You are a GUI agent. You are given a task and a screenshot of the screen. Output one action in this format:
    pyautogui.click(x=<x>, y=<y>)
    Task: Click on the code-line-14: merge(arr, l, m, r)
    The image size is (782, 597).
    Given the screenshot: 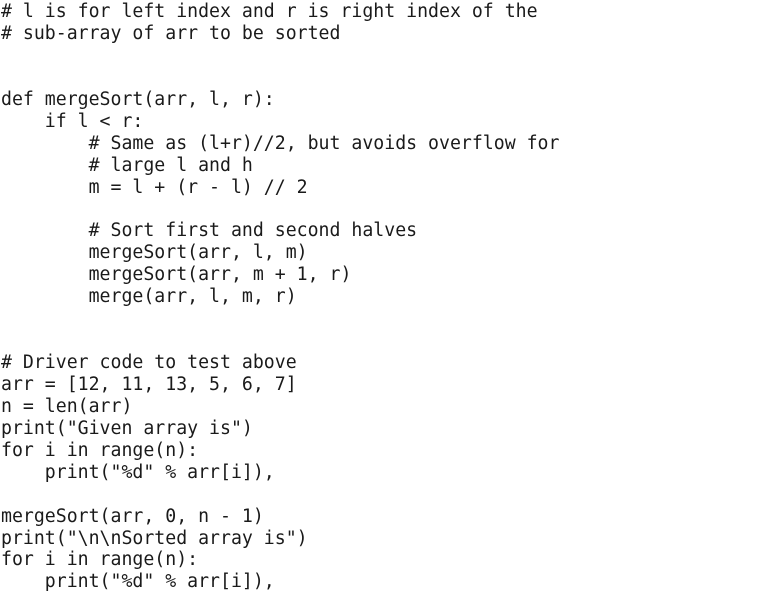 What is the action you would take?
    pyautogui.click(x=149, y=297)
    